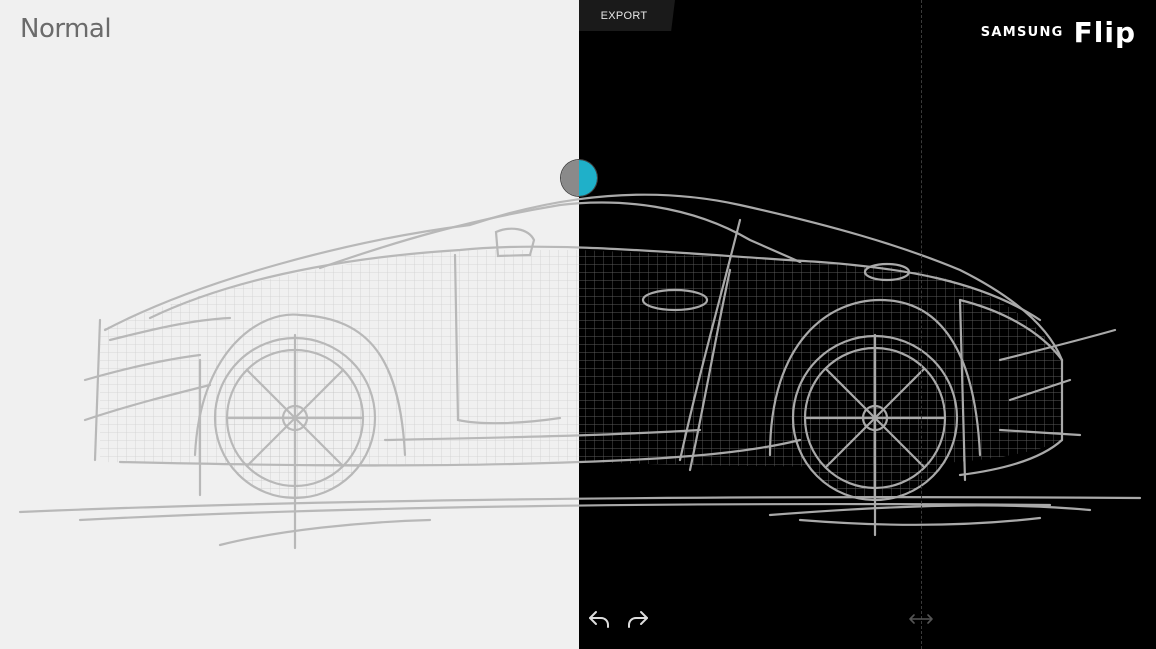  What do you see at coordinates (1104, 32) in the screenshot?
I see `brand-flip: Flip` at bounding box center [1104, 32].